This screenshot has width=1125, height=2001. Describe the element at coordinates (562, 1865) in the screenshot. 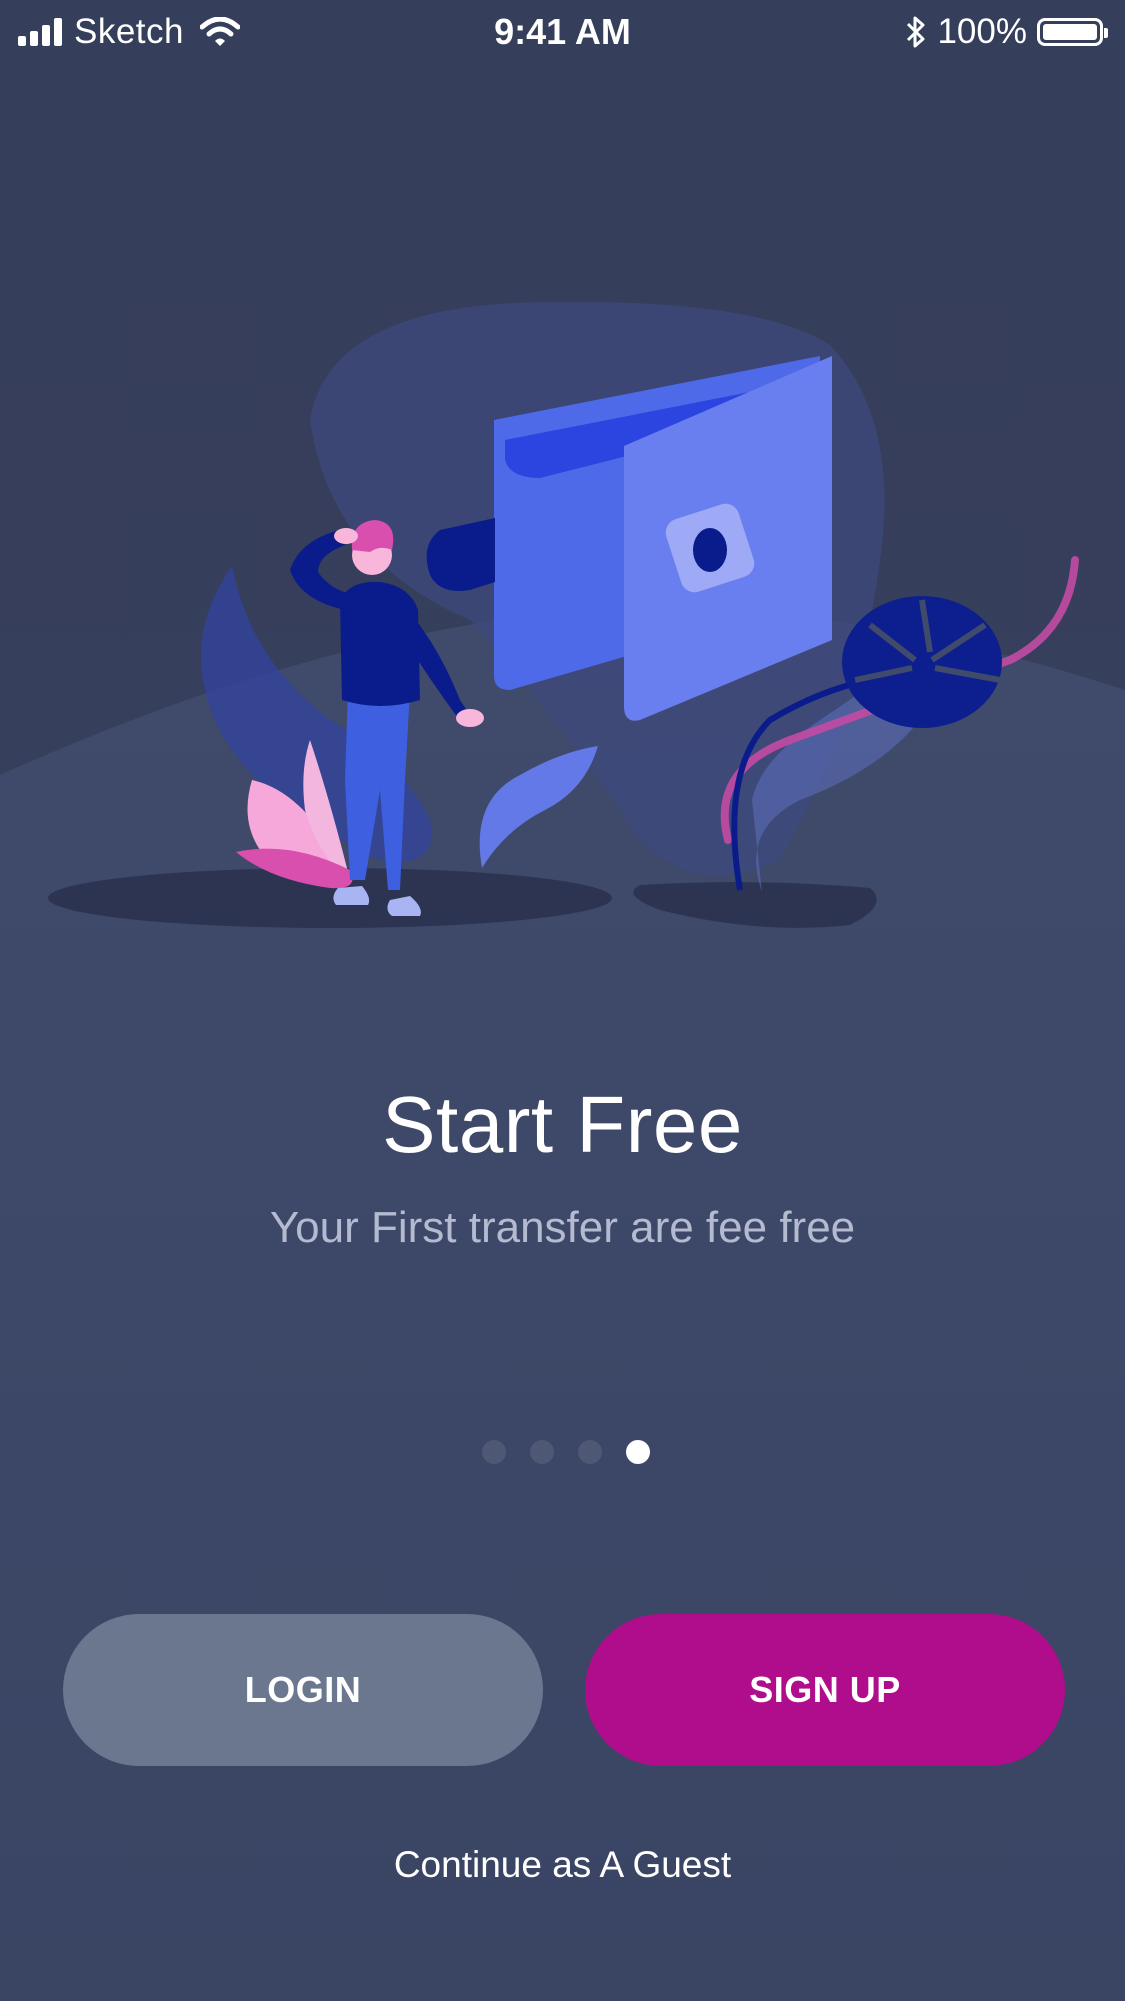

I see `continue-as-guest-link: Continue as A Guest` at that location.